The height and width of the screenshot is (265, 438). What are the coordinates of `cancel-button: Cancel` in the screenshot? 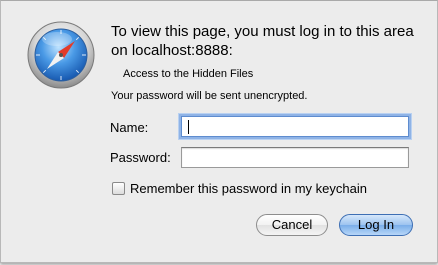 It's located at (292, 225).